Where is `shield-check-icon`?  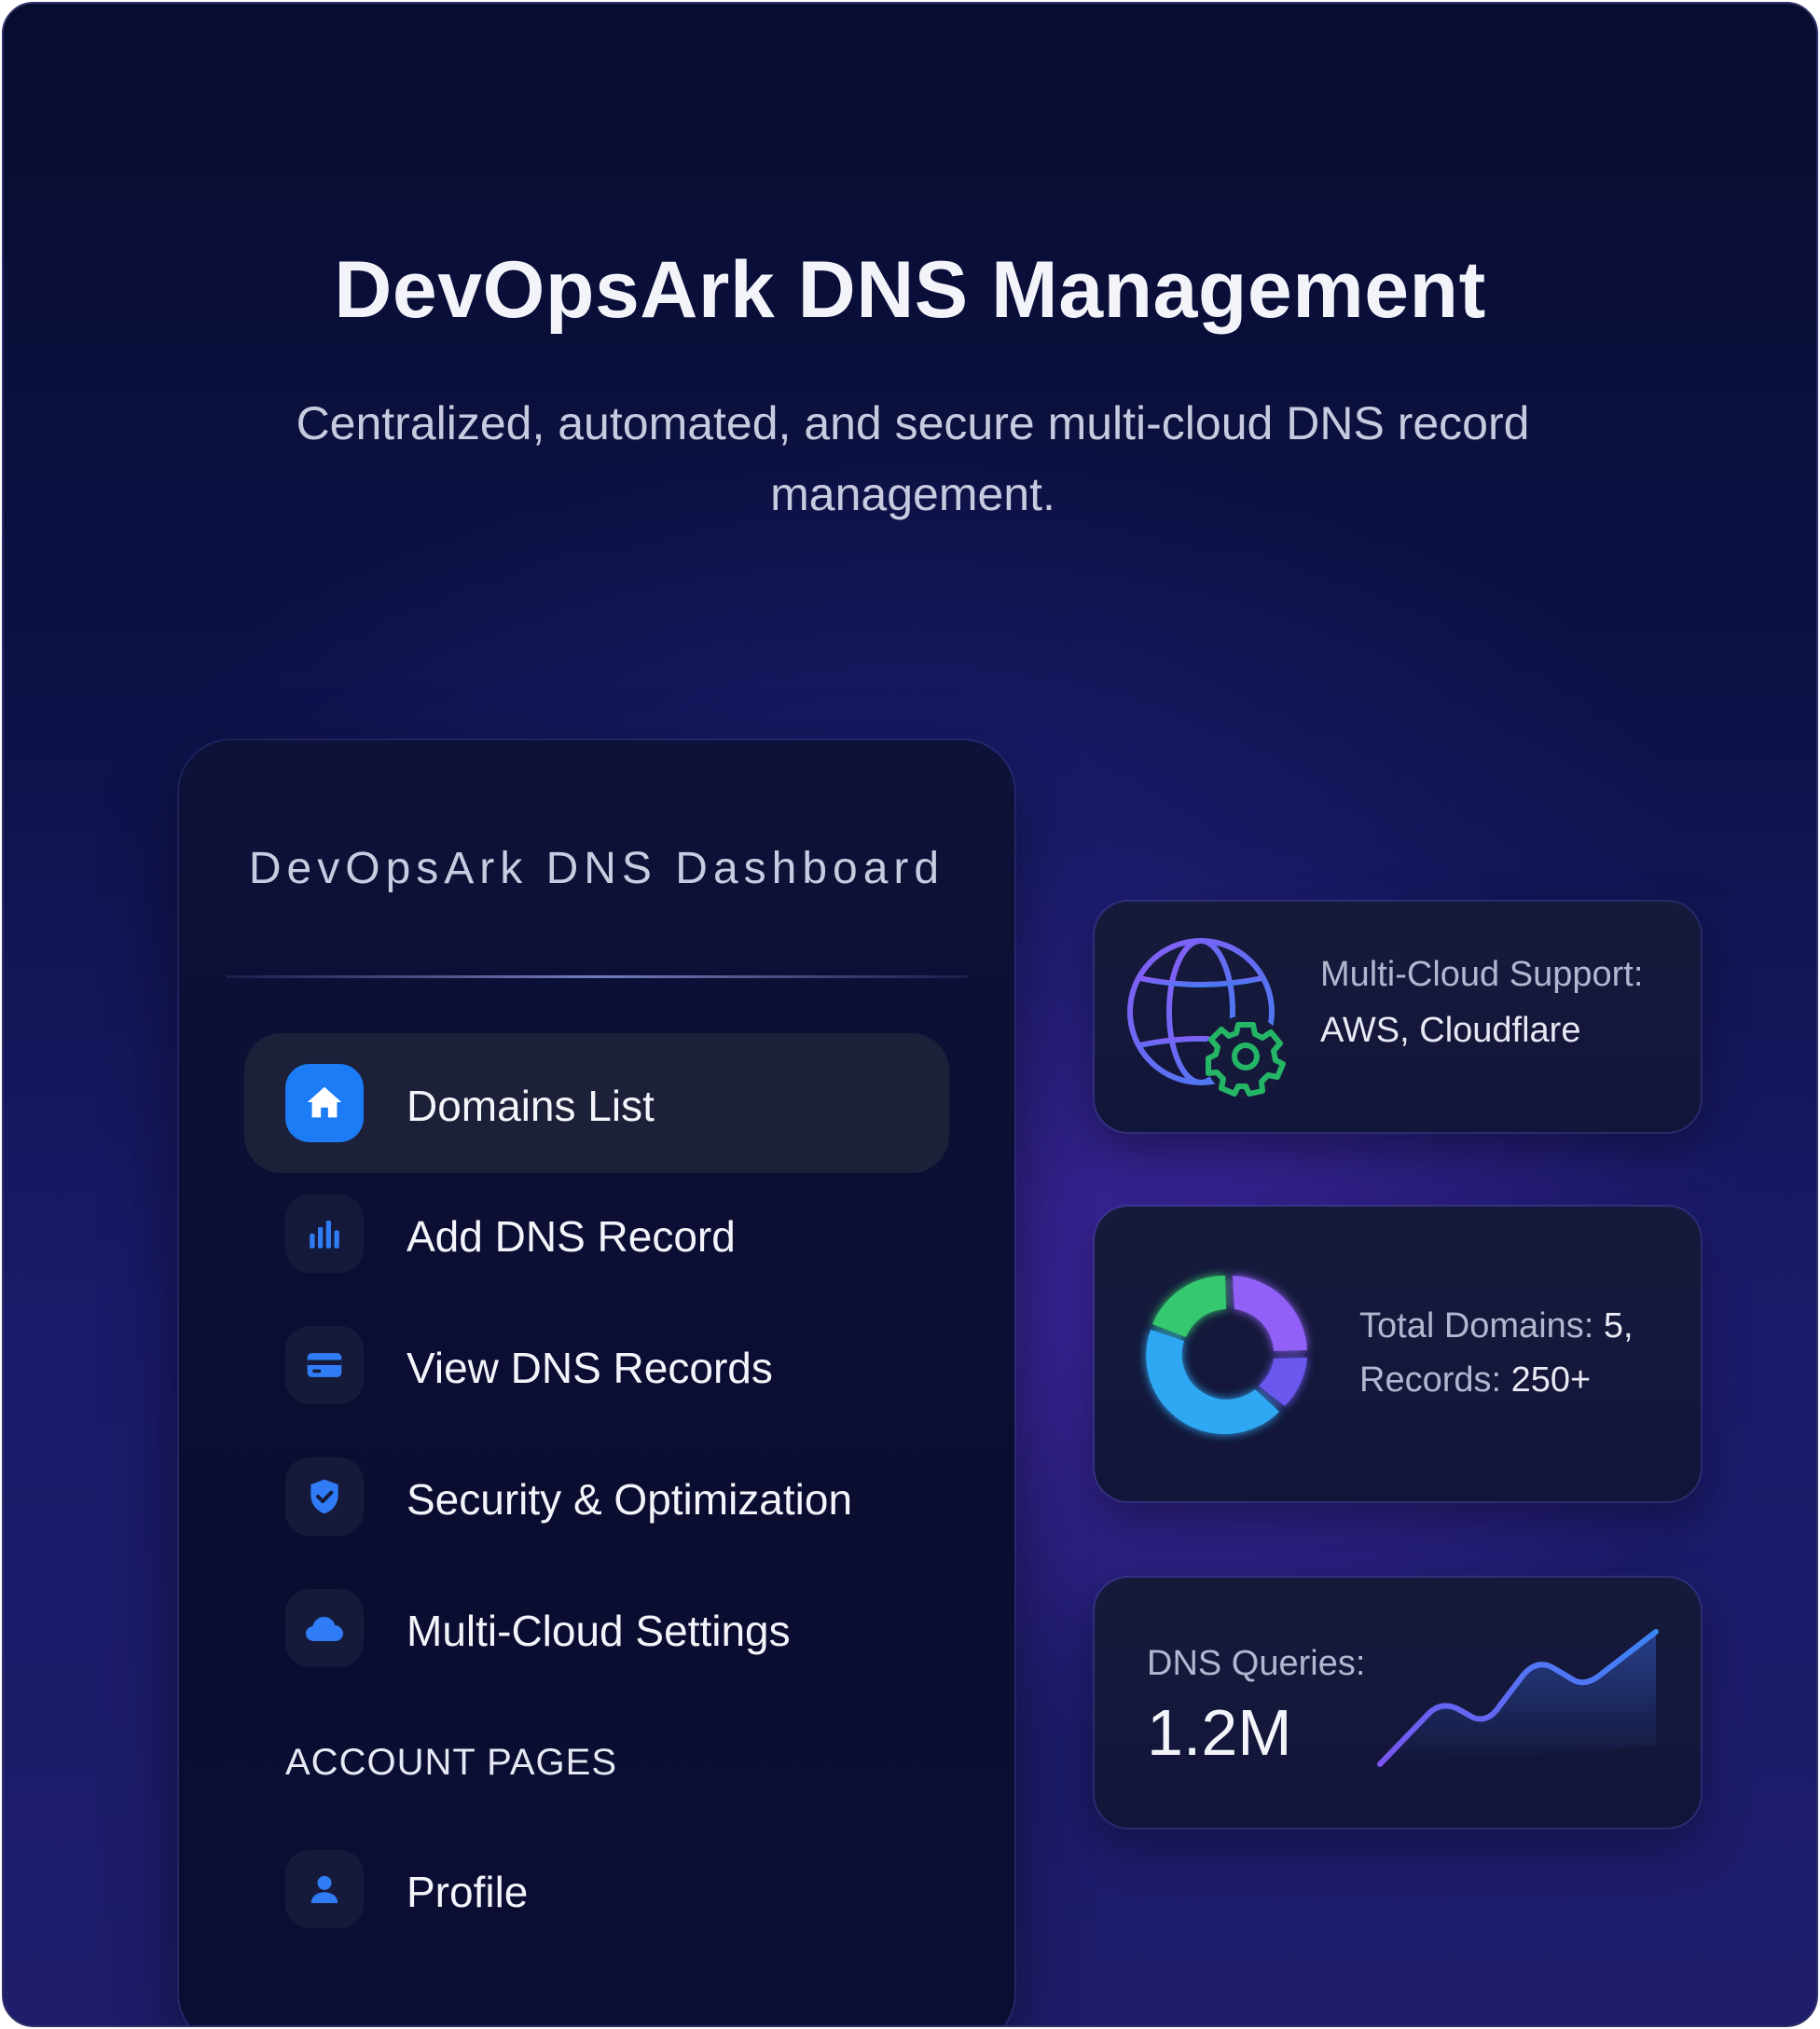
shield-check-icon is located at coordinates (324, 1496).